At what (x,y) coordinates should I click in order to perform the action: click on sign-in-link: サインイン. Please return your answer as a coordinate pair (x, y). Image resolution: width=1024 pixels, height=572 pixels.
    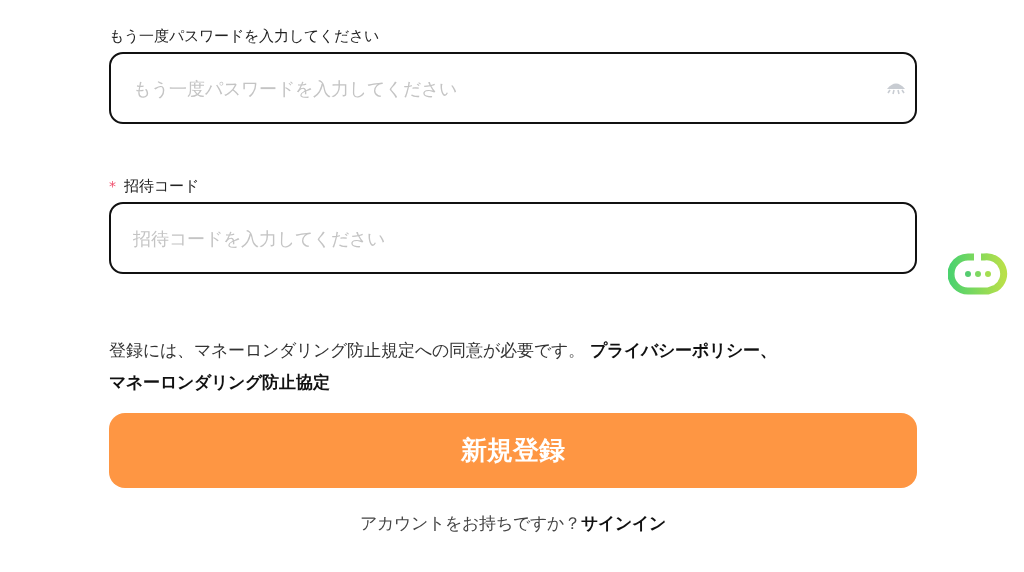
    Looking at the image, I should click on (623, 523).